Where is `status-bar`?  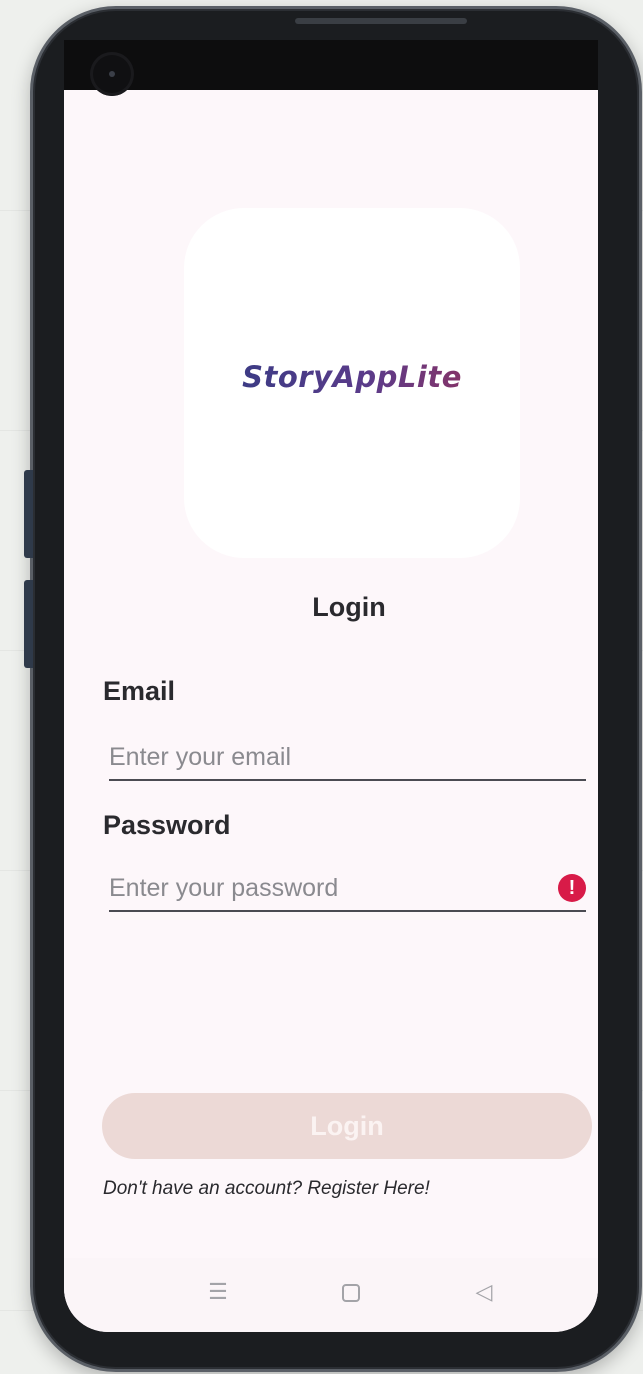 status-bar is located at coordinates (331, 65).